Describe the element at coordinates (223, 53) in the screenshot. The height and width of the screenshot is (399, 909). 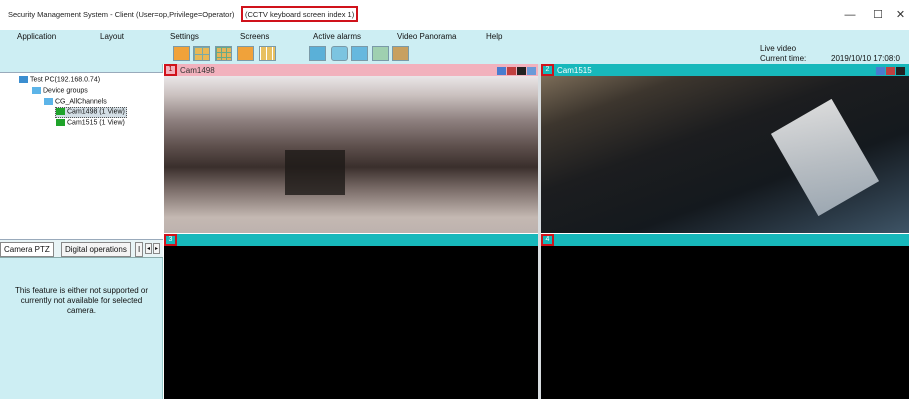
I see `layout-3x3-icon` at that location.